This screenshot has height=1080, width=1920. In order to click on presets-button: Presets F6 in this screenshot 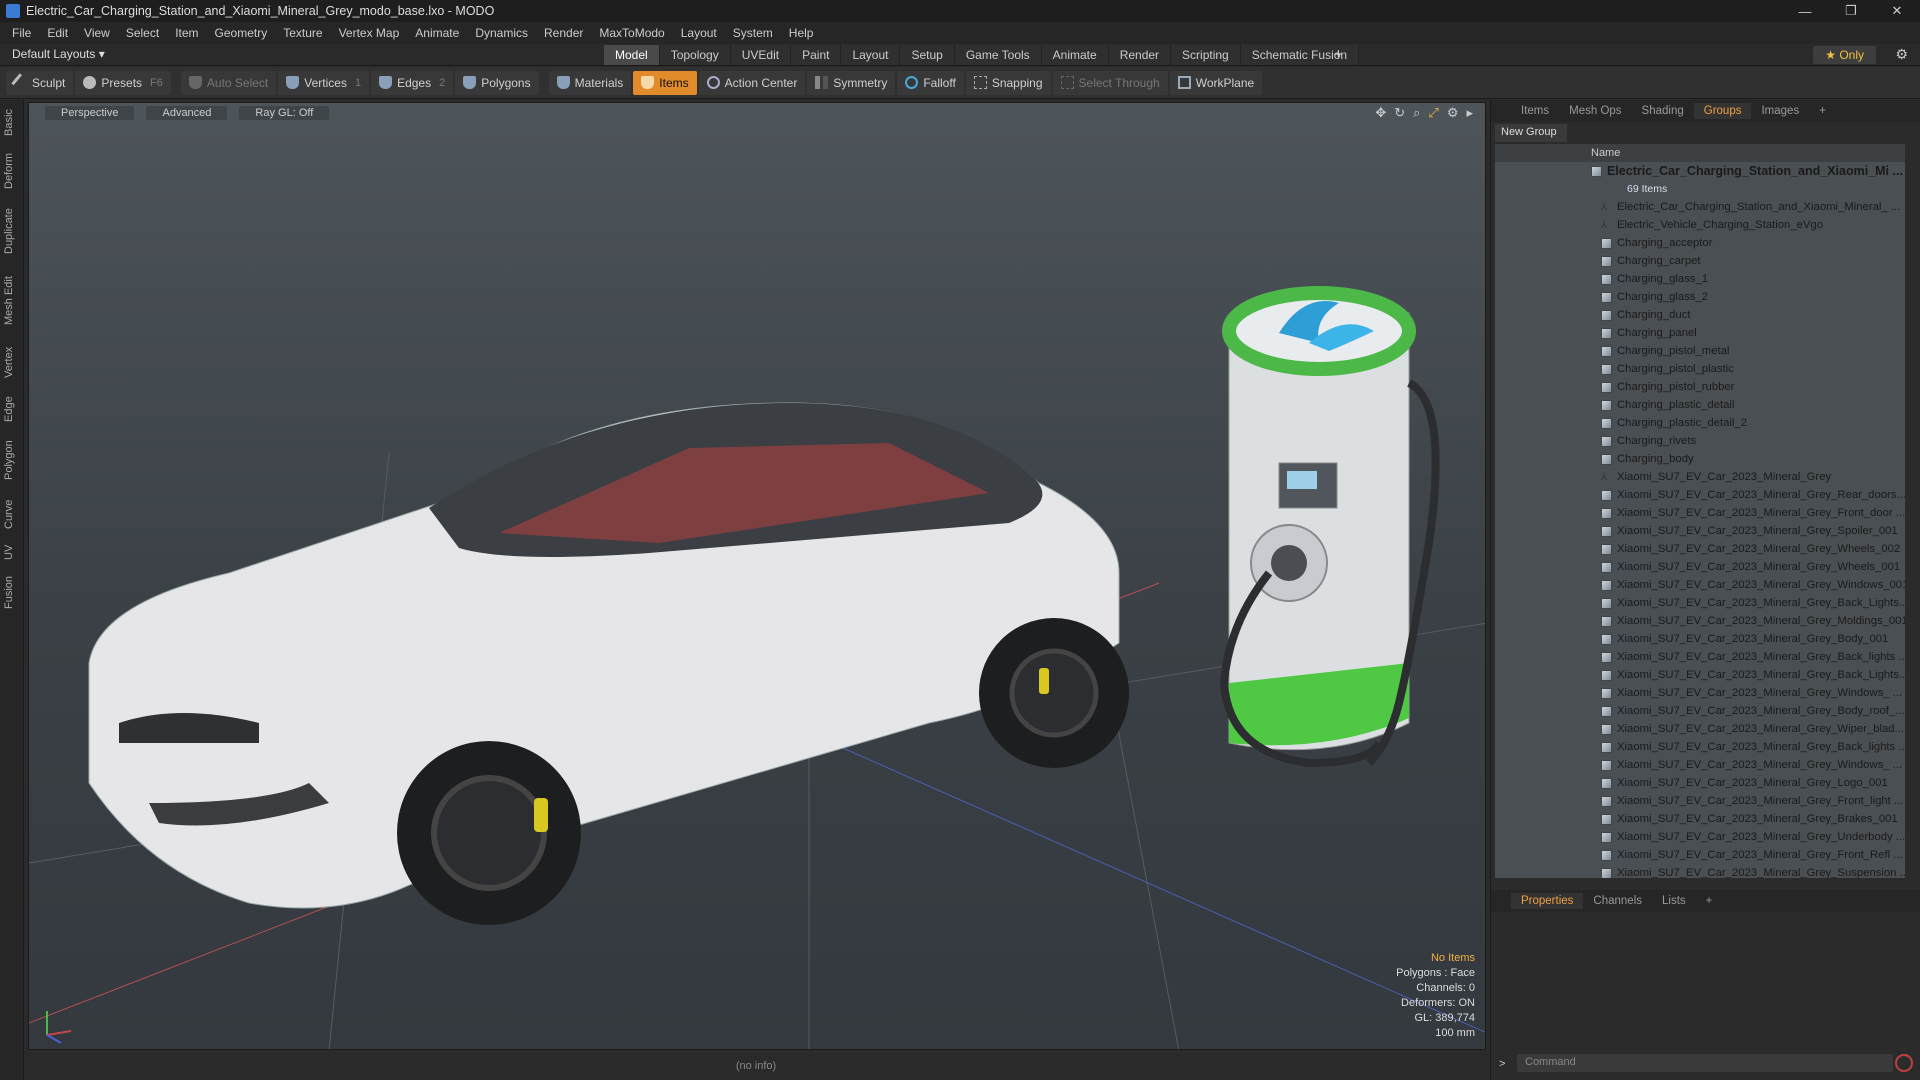, I will do `click(123, 82)`.